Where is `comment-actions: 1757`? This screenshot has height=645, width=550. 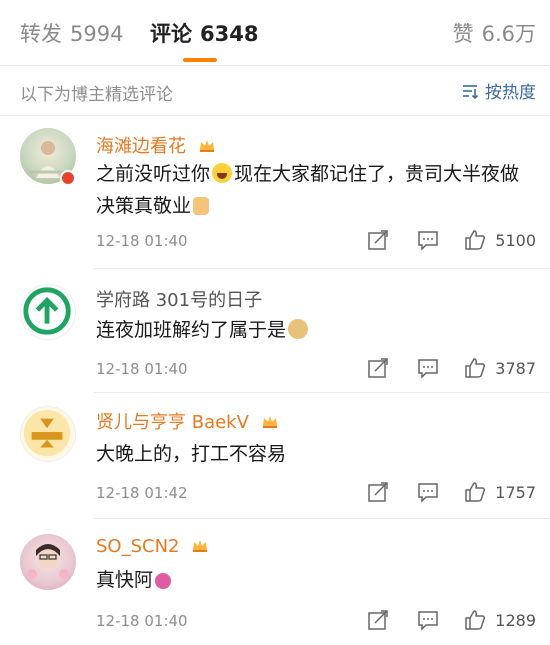 comment-actions: 1757 is located at coordinates (437, 492).